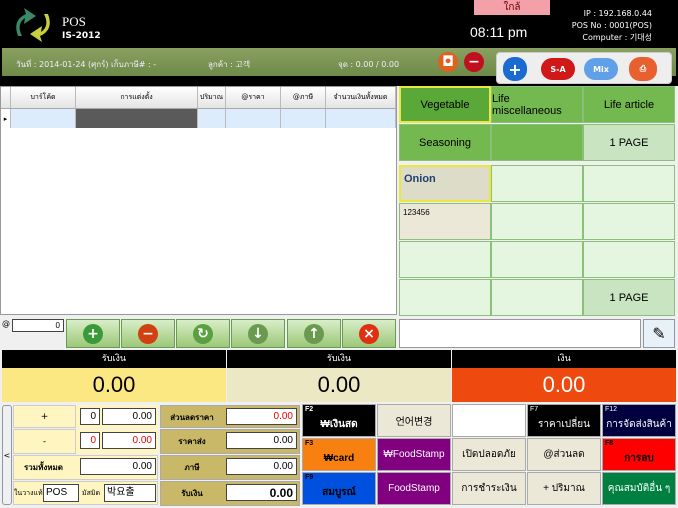  I want to click on arrow-up-icon: ↑, so click(314, 333).